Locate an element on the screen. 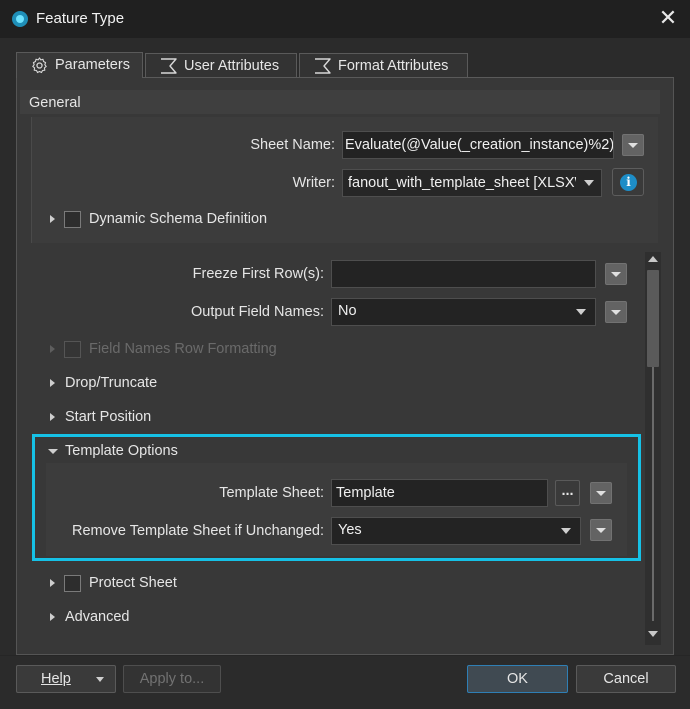 This screenshot has width=690, height=709. drop-truncate-label: Drop/Truncate is located at coordinates (111, 383).